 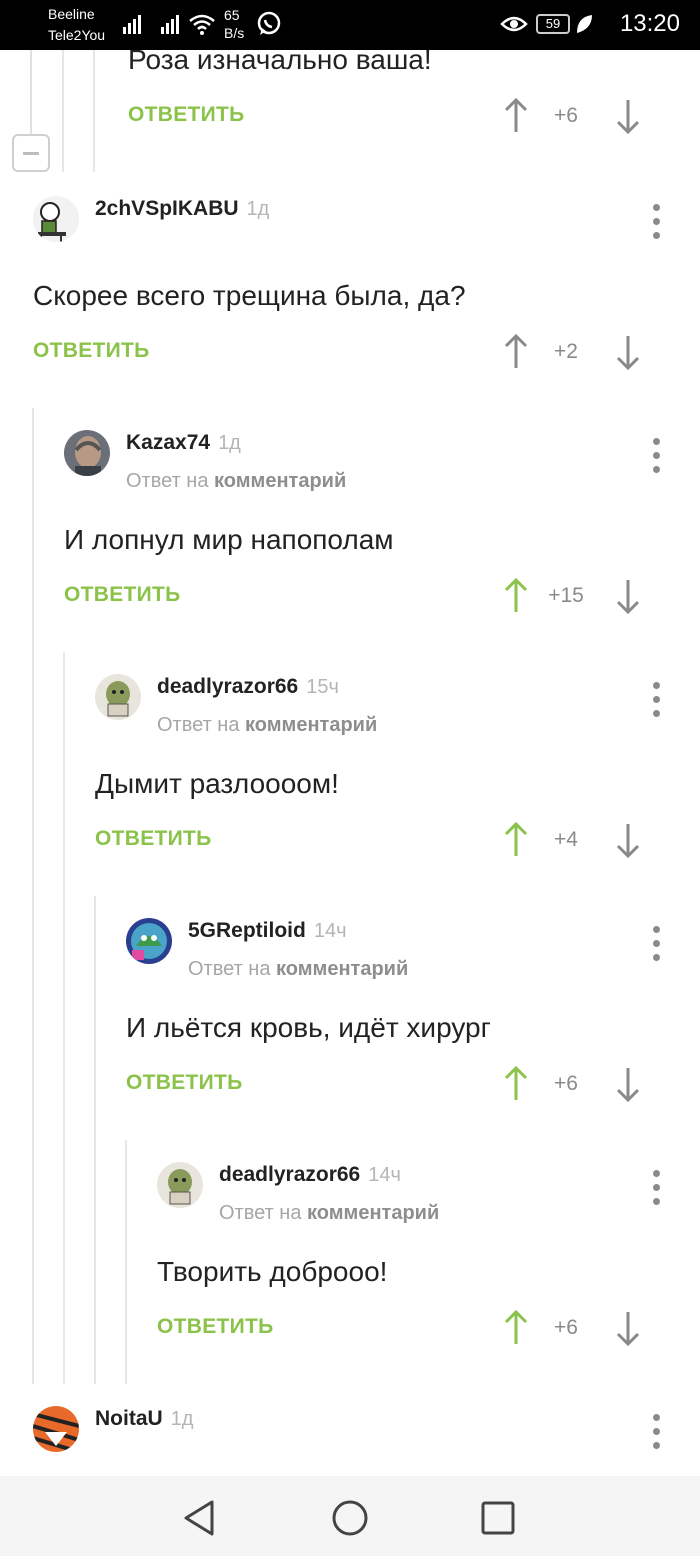 I want to click on nav-recents-icon, so click(x=498, y=1518).